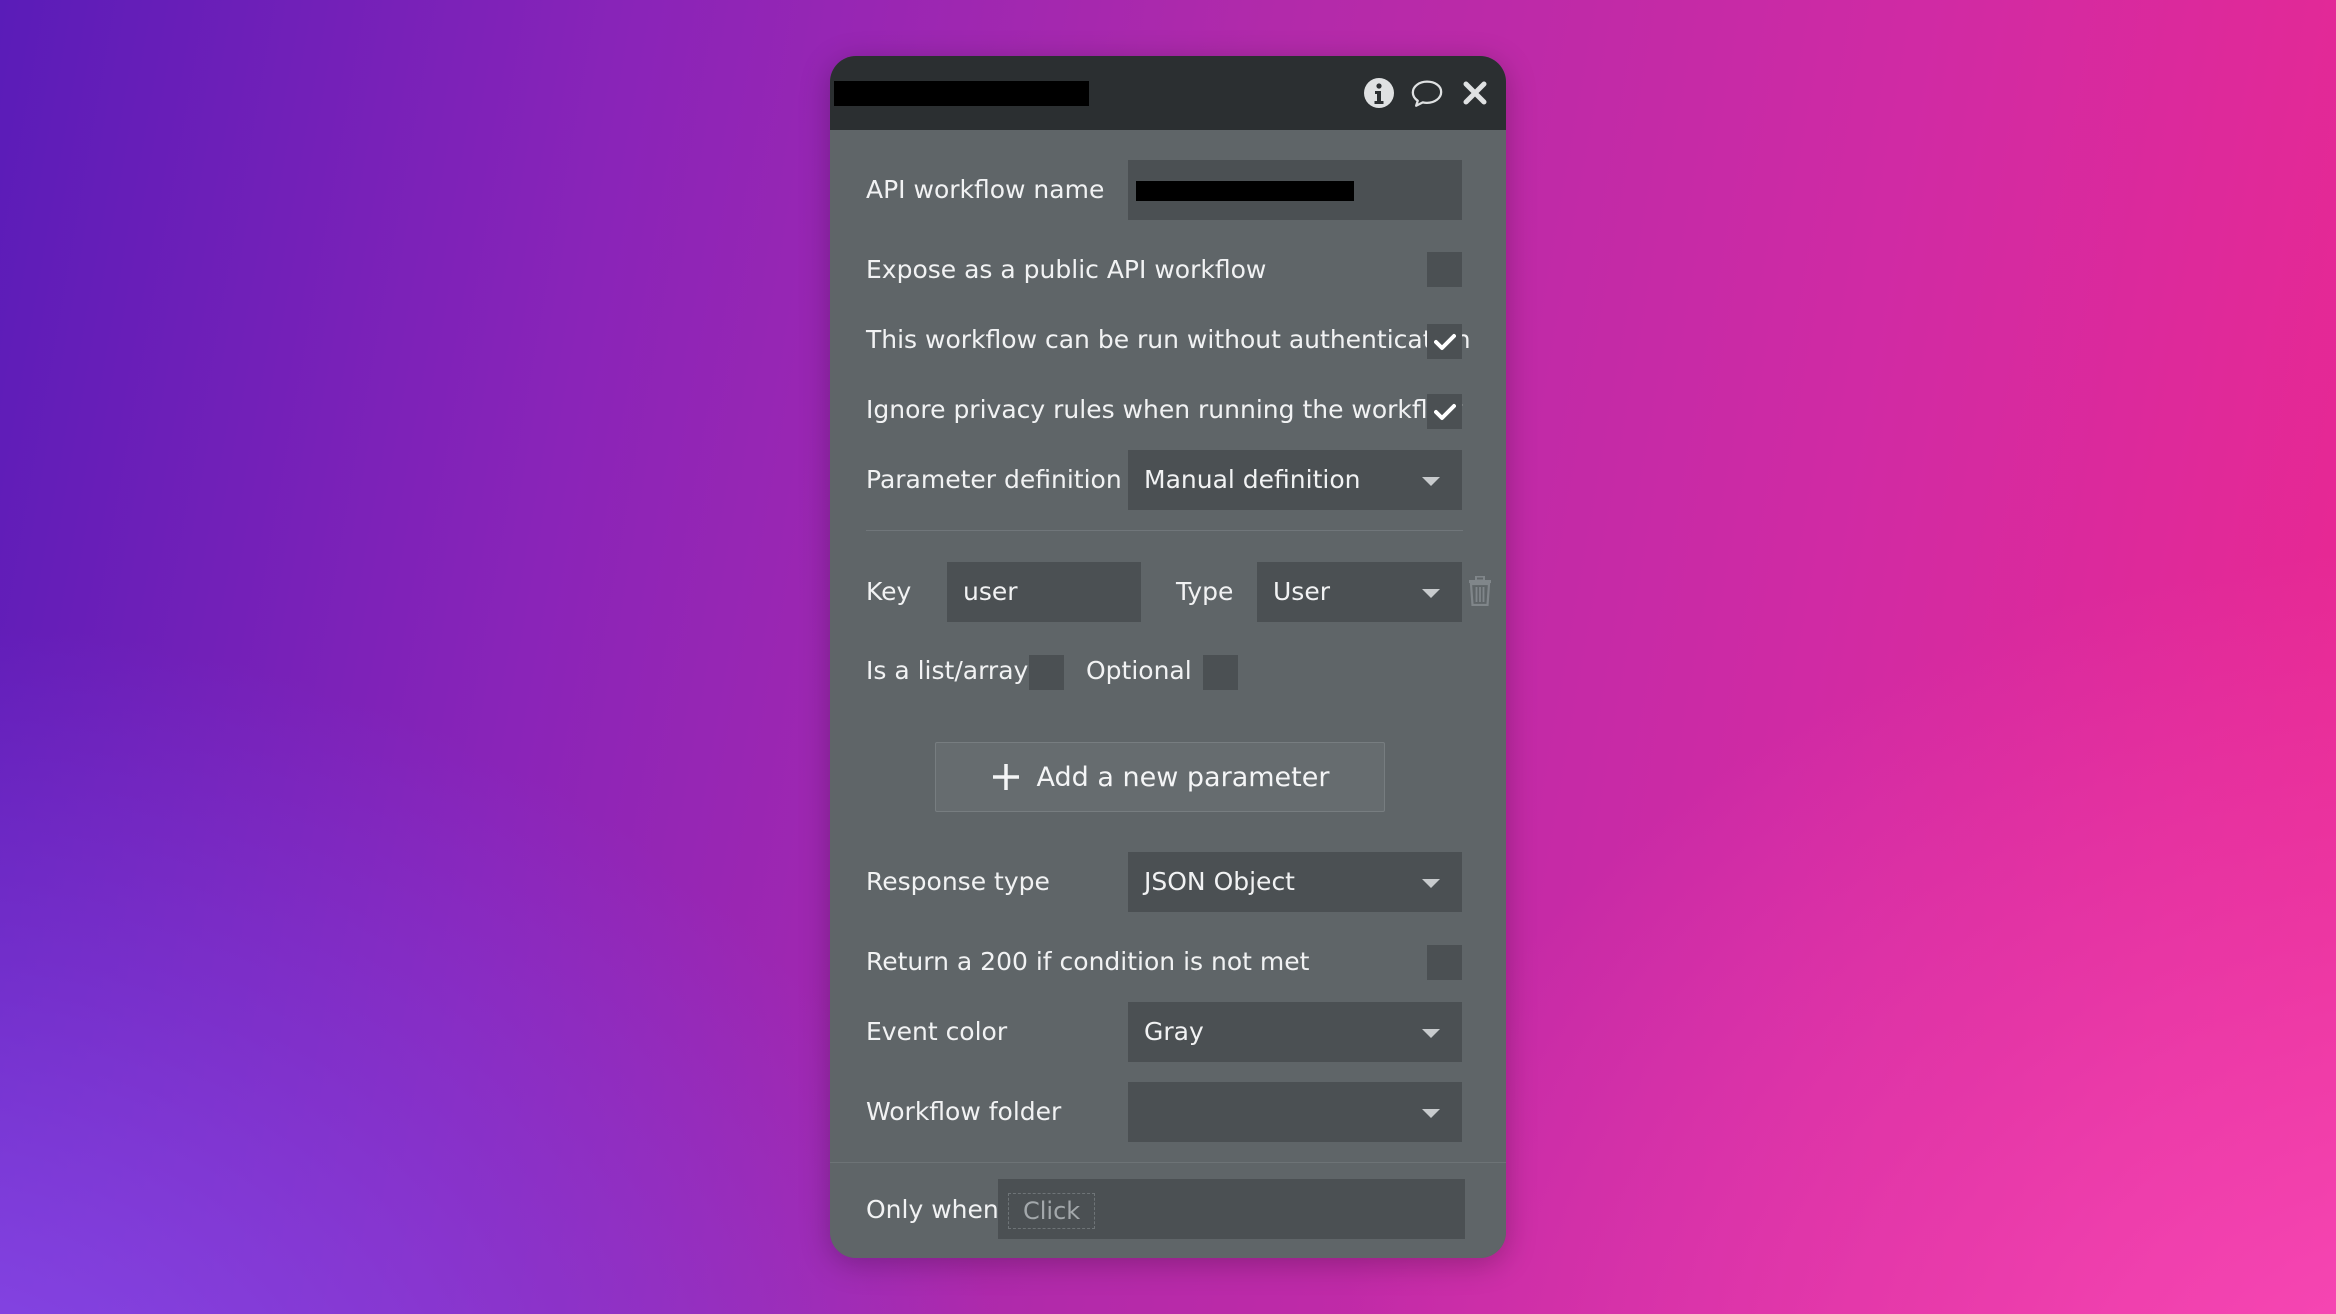 The image size is (2336, 1314). I want to click on event-color-label: Event color, so click(937, 1031).